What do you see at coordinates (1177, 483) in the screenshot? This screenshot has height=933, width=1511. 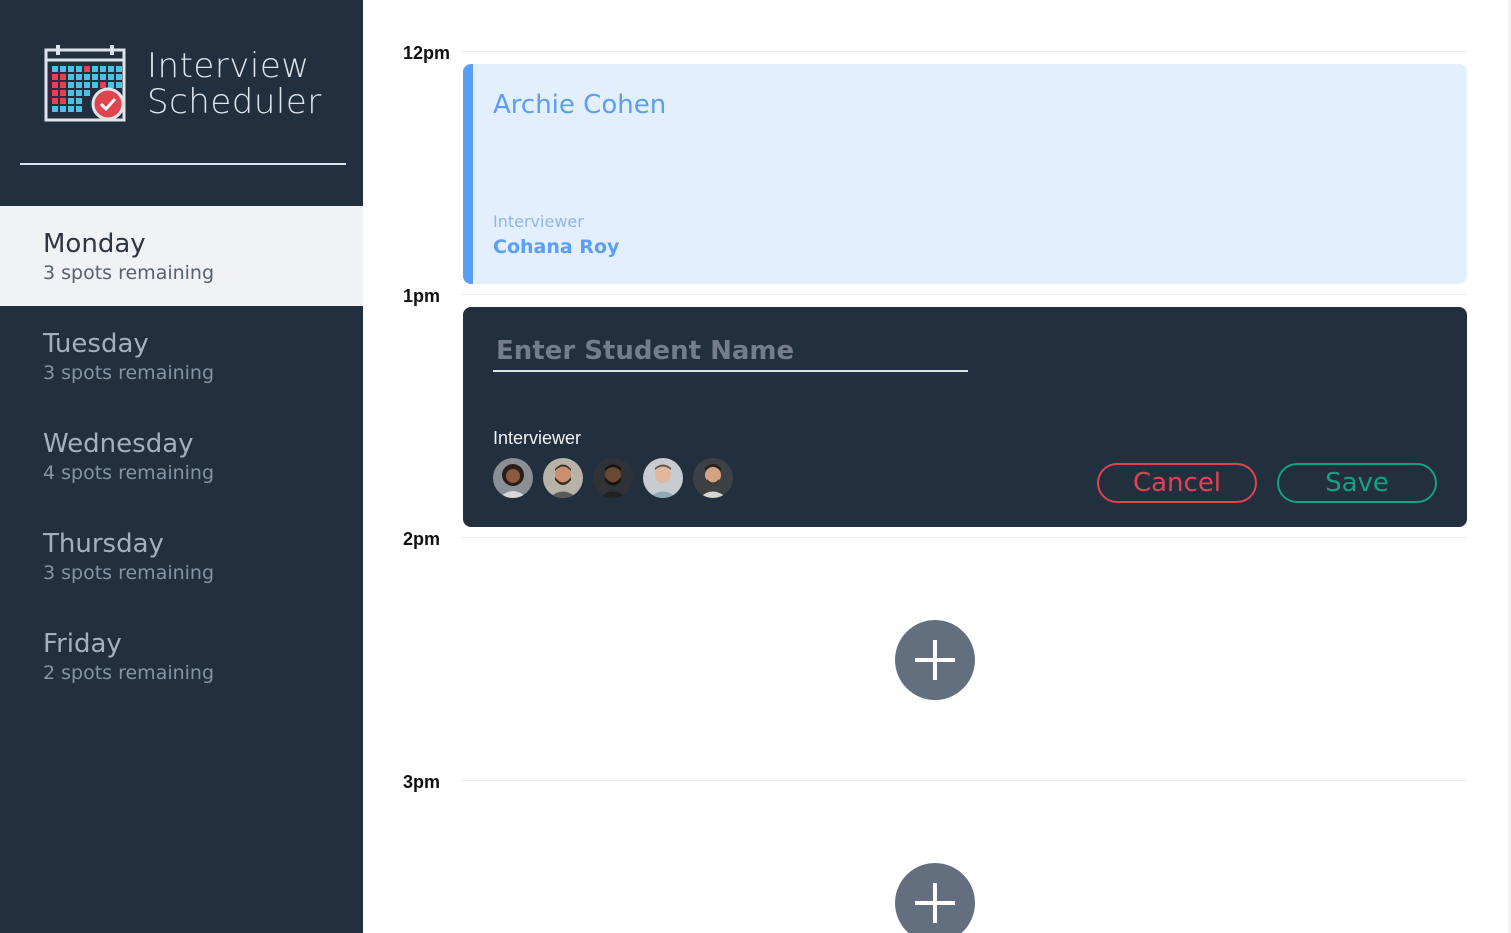 I see `cancel-button: Cancel` at bounding box center [1177, 483].